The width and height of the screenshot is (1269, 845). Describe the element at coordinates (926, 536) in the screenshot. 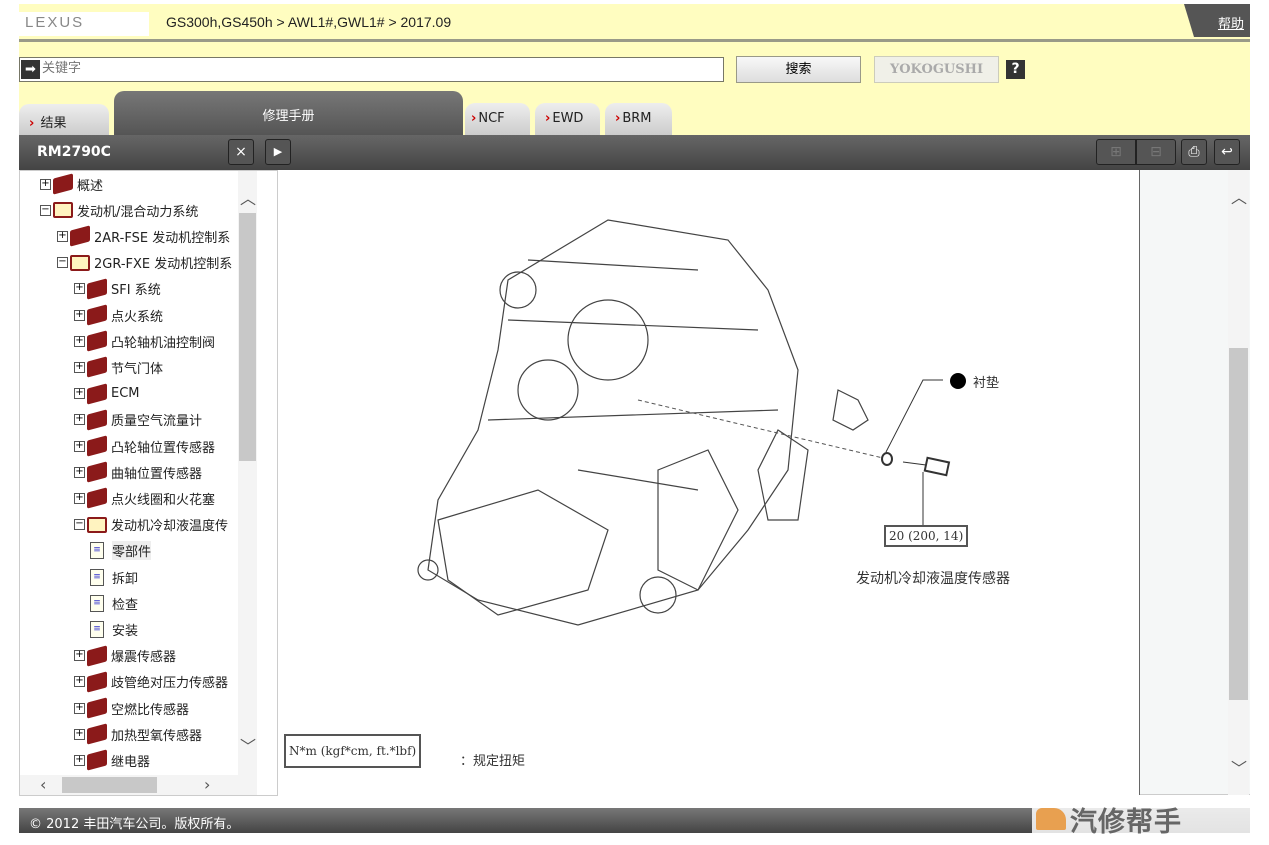

I see `torque-spec: 20 (200, 14)` at that location.